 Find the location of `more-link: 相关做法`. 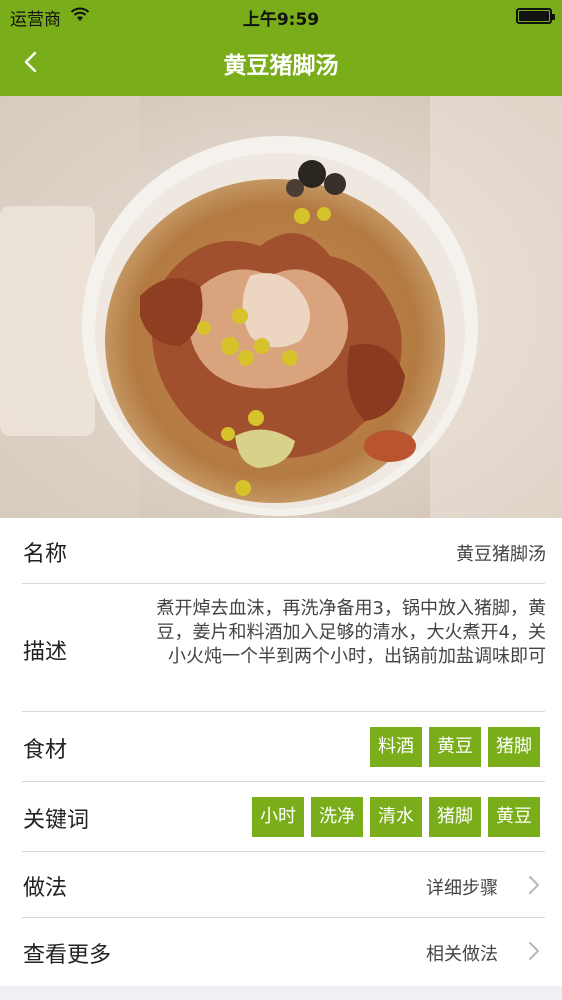

more-link: 相关做法 is located at coordinates (462, 954).